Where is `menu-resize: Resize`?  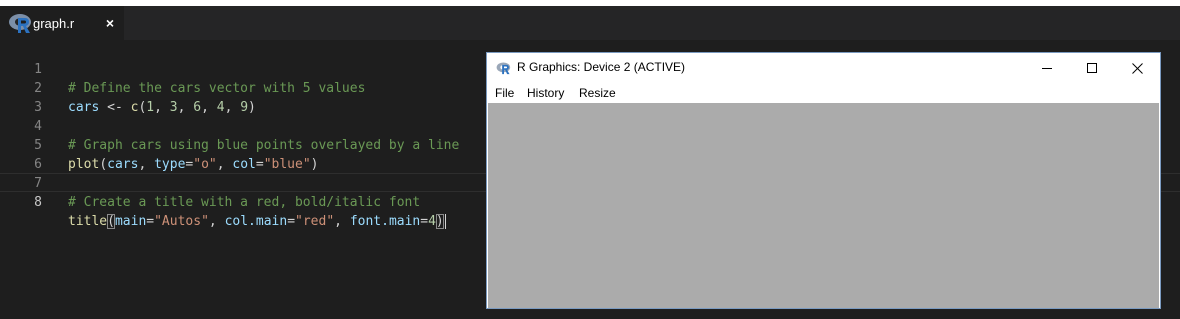 menu-resize: Resize is located at coordinates (597, 93).